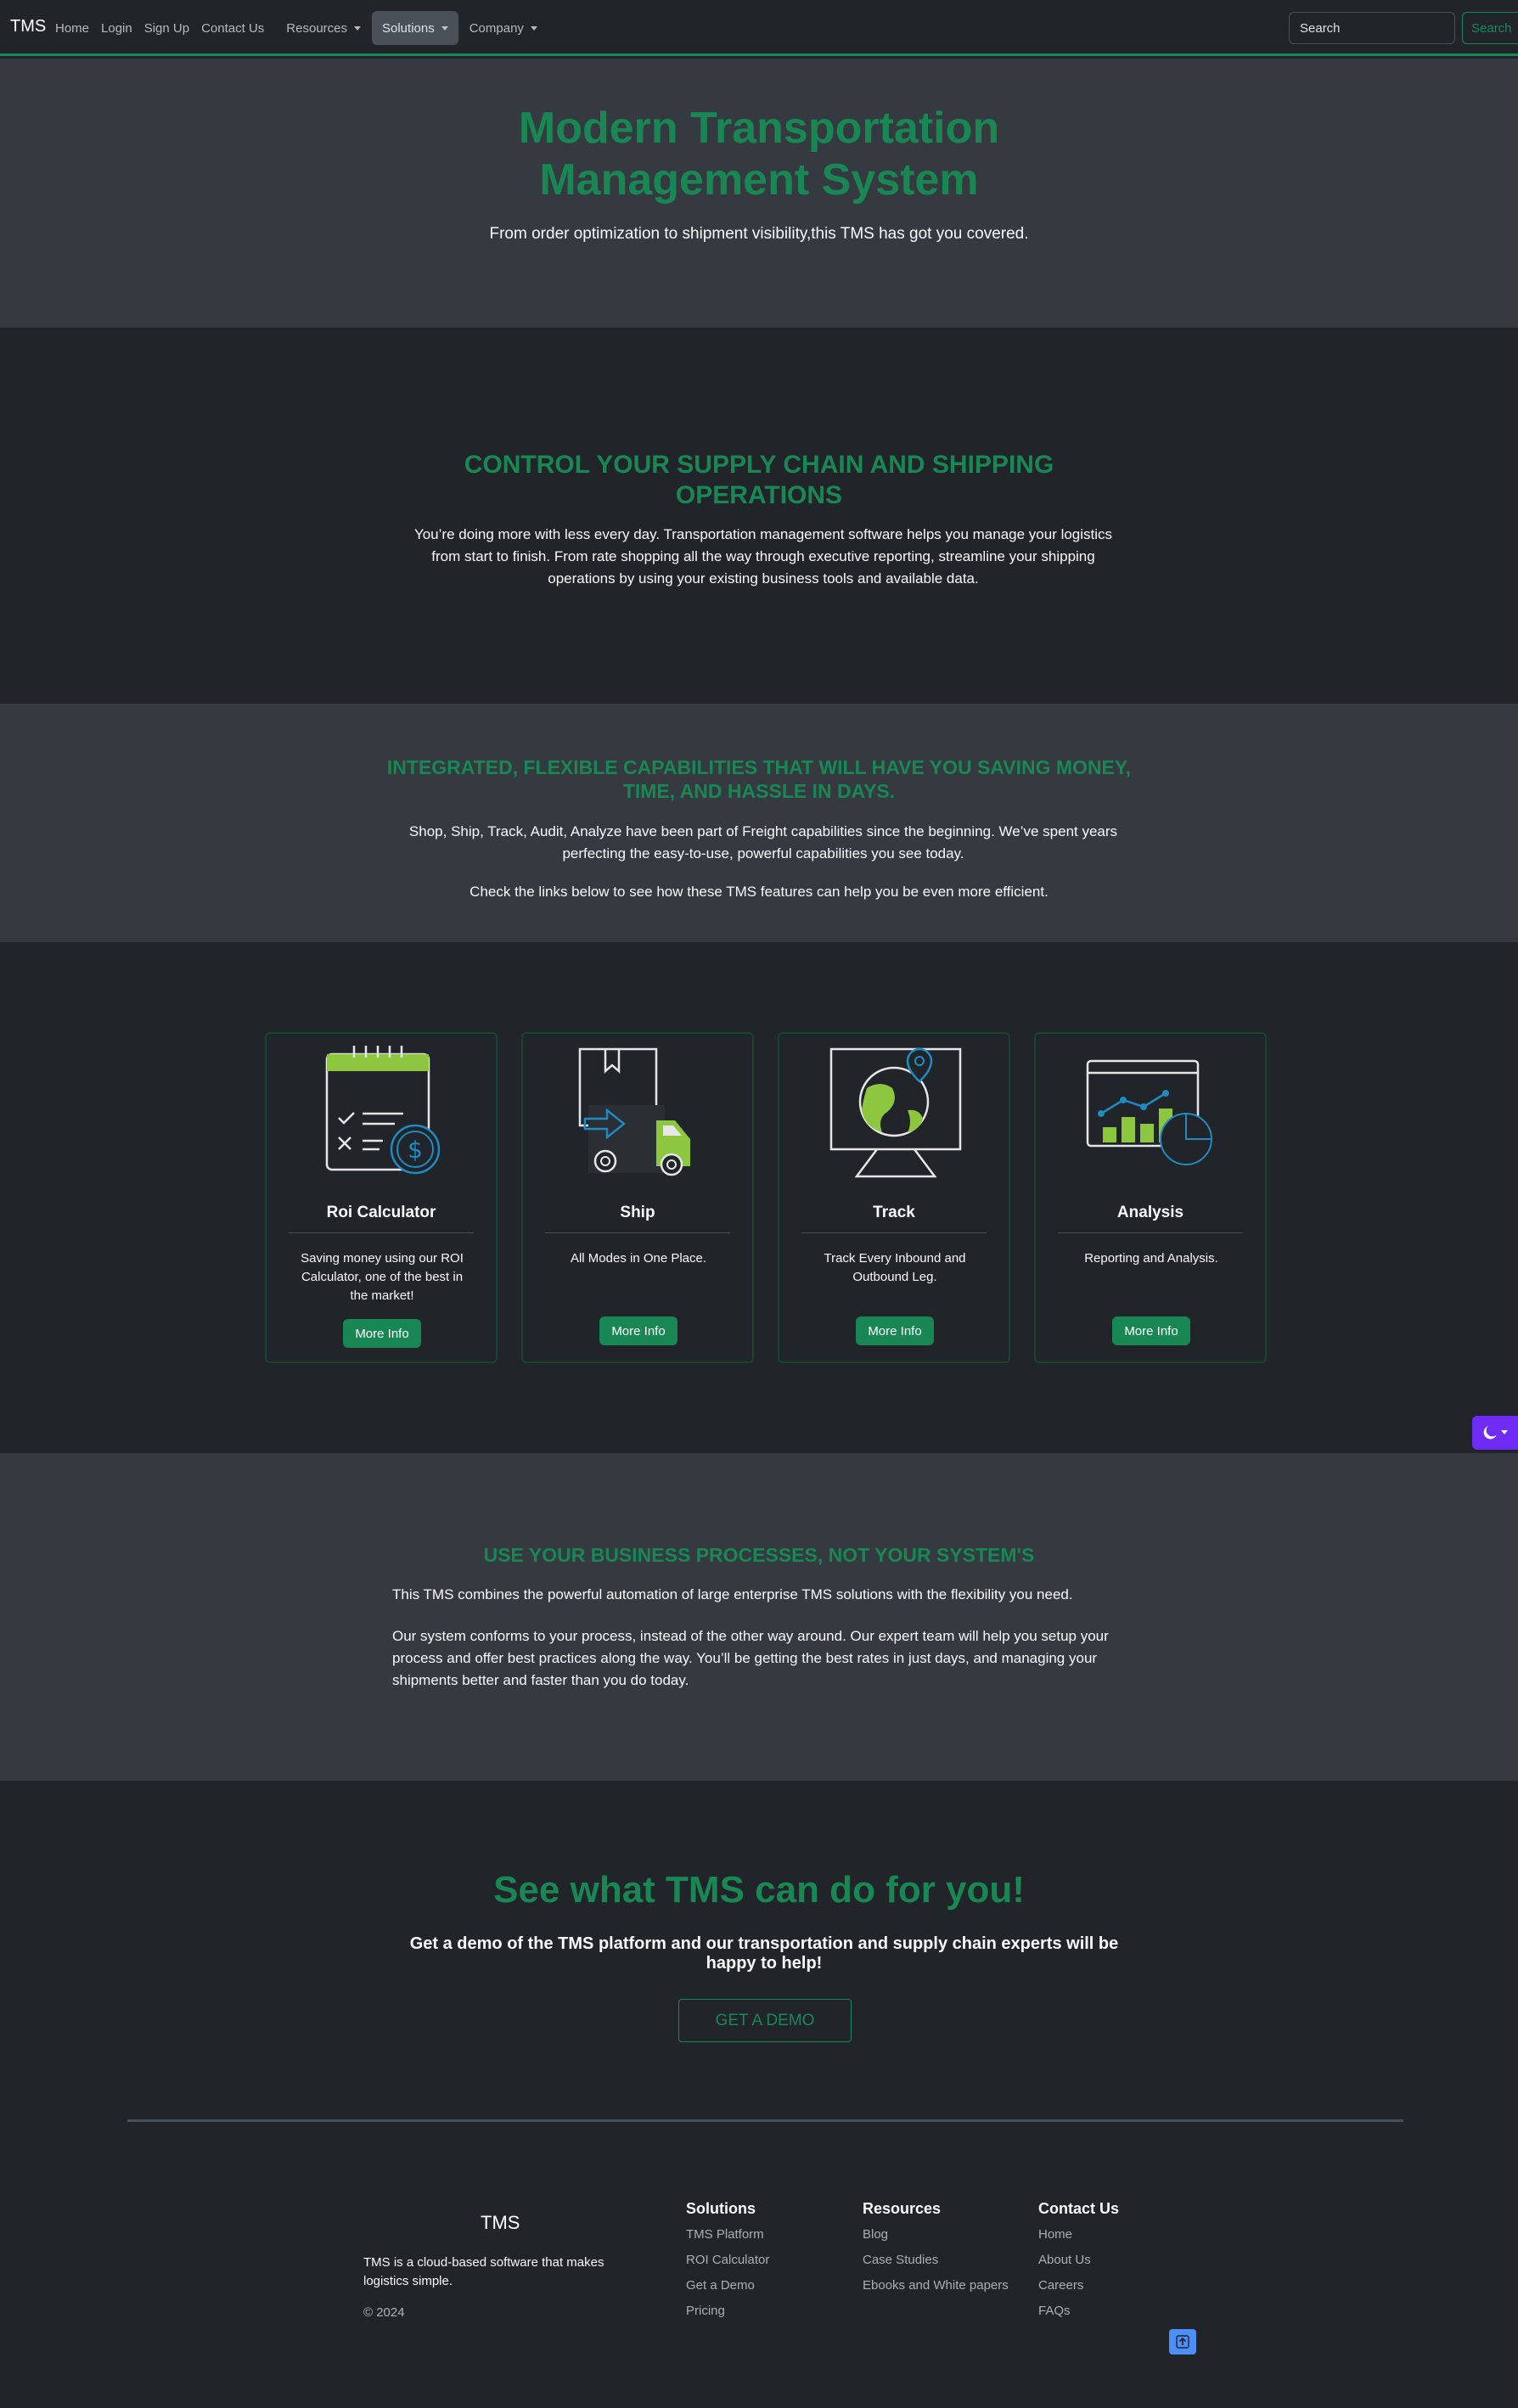 This screenshot has width=1518, height=2408. I want to click on more-info-button-analysis: More Info, so click(1151, 1330).